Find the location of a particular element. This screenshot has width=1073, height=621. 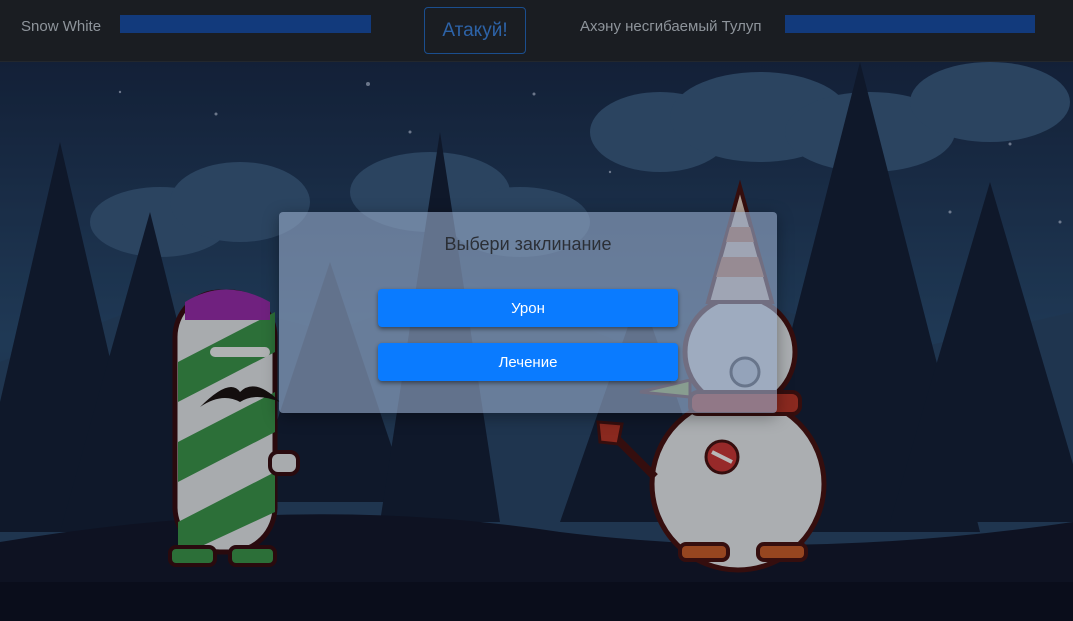

attack-button: Атакуй! is located at coordinates (475, 30).